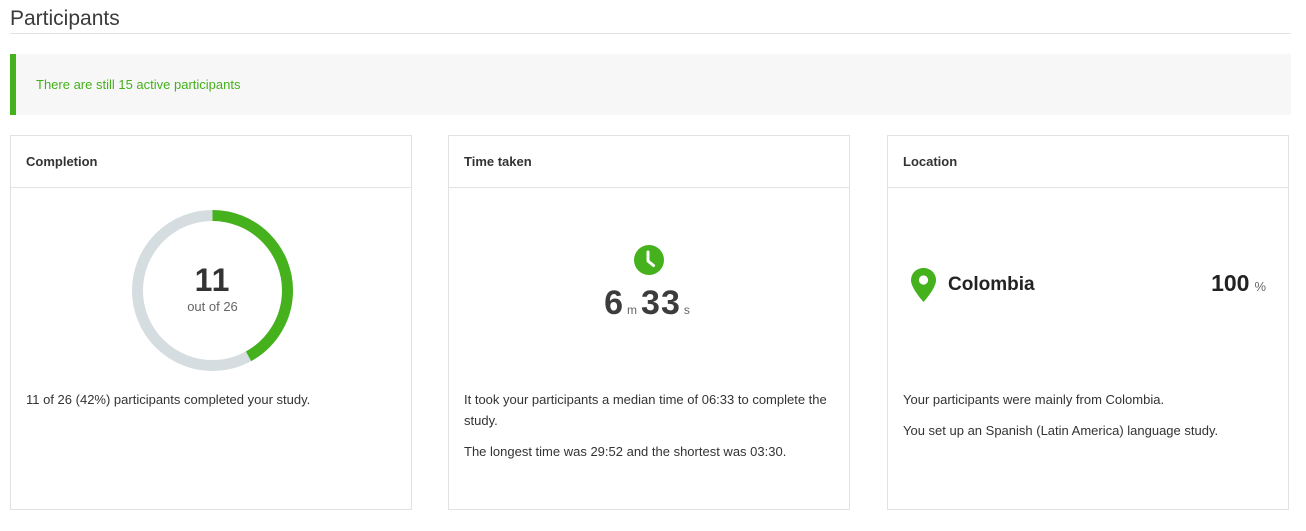 The height and width of the screenshot is (531, 1306). I want to click on completion-donut: 11 out of 26, so click(212, 290).